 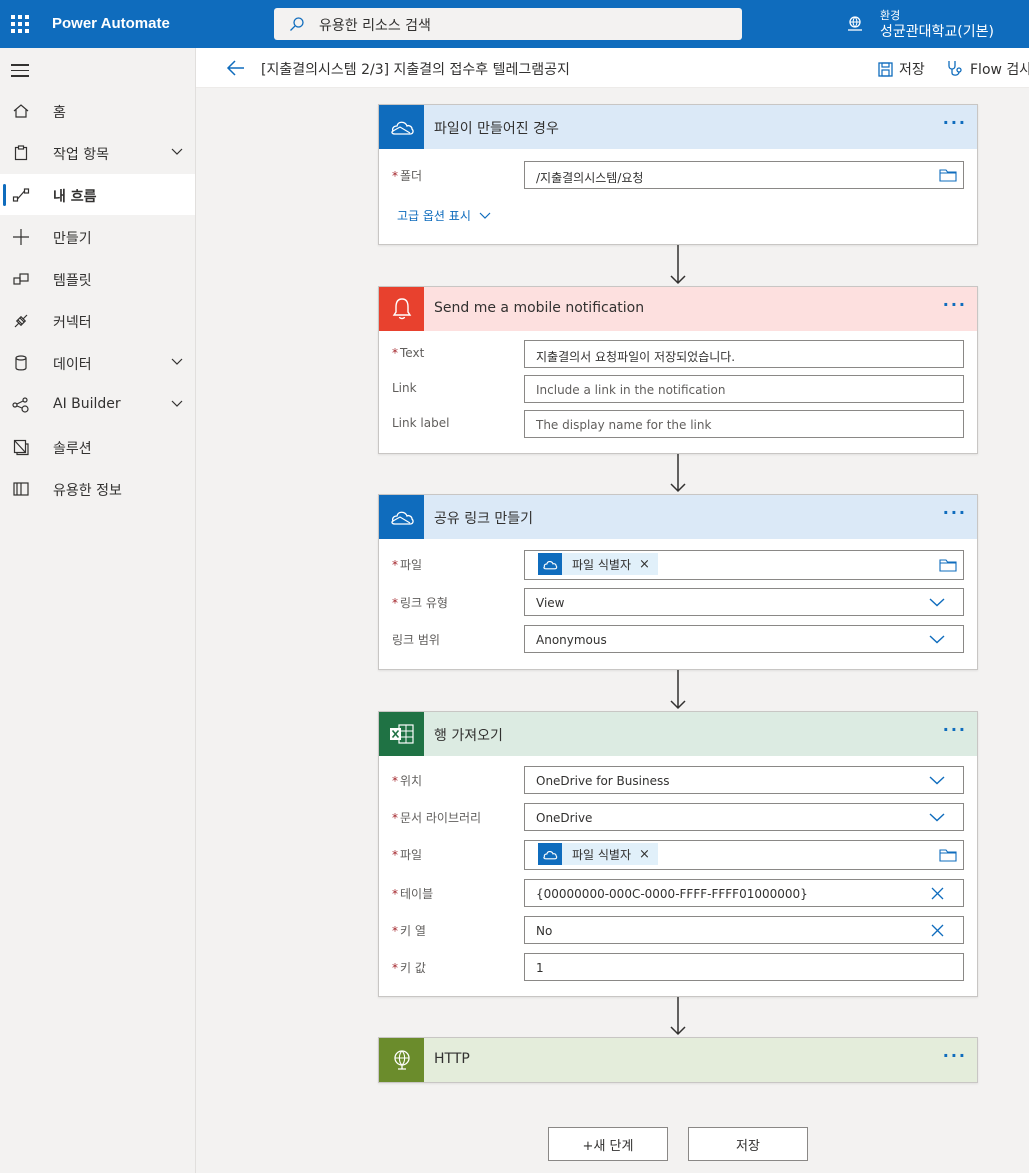 I want to click on link-scope-value: Anonymous, so click(x=571, y=640).